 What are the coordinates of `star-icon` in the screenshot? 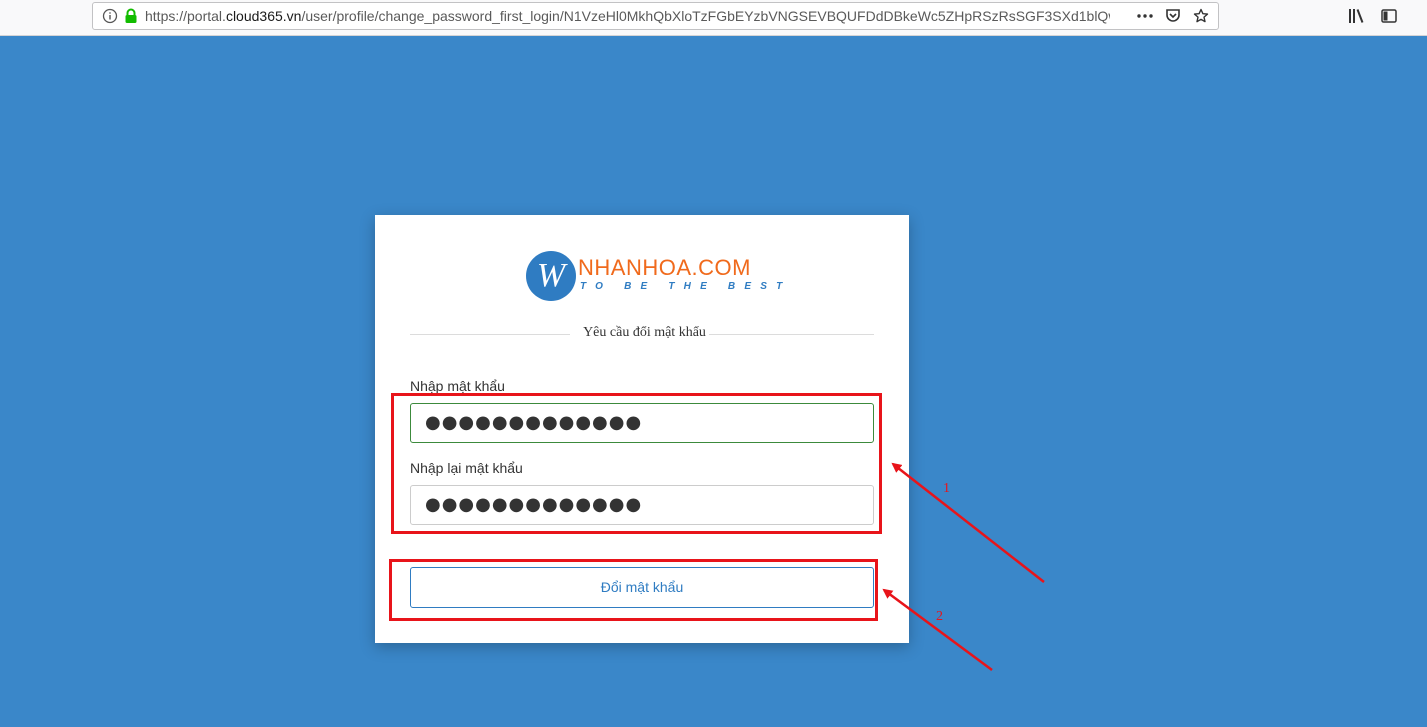 It's located at (1201, 16).